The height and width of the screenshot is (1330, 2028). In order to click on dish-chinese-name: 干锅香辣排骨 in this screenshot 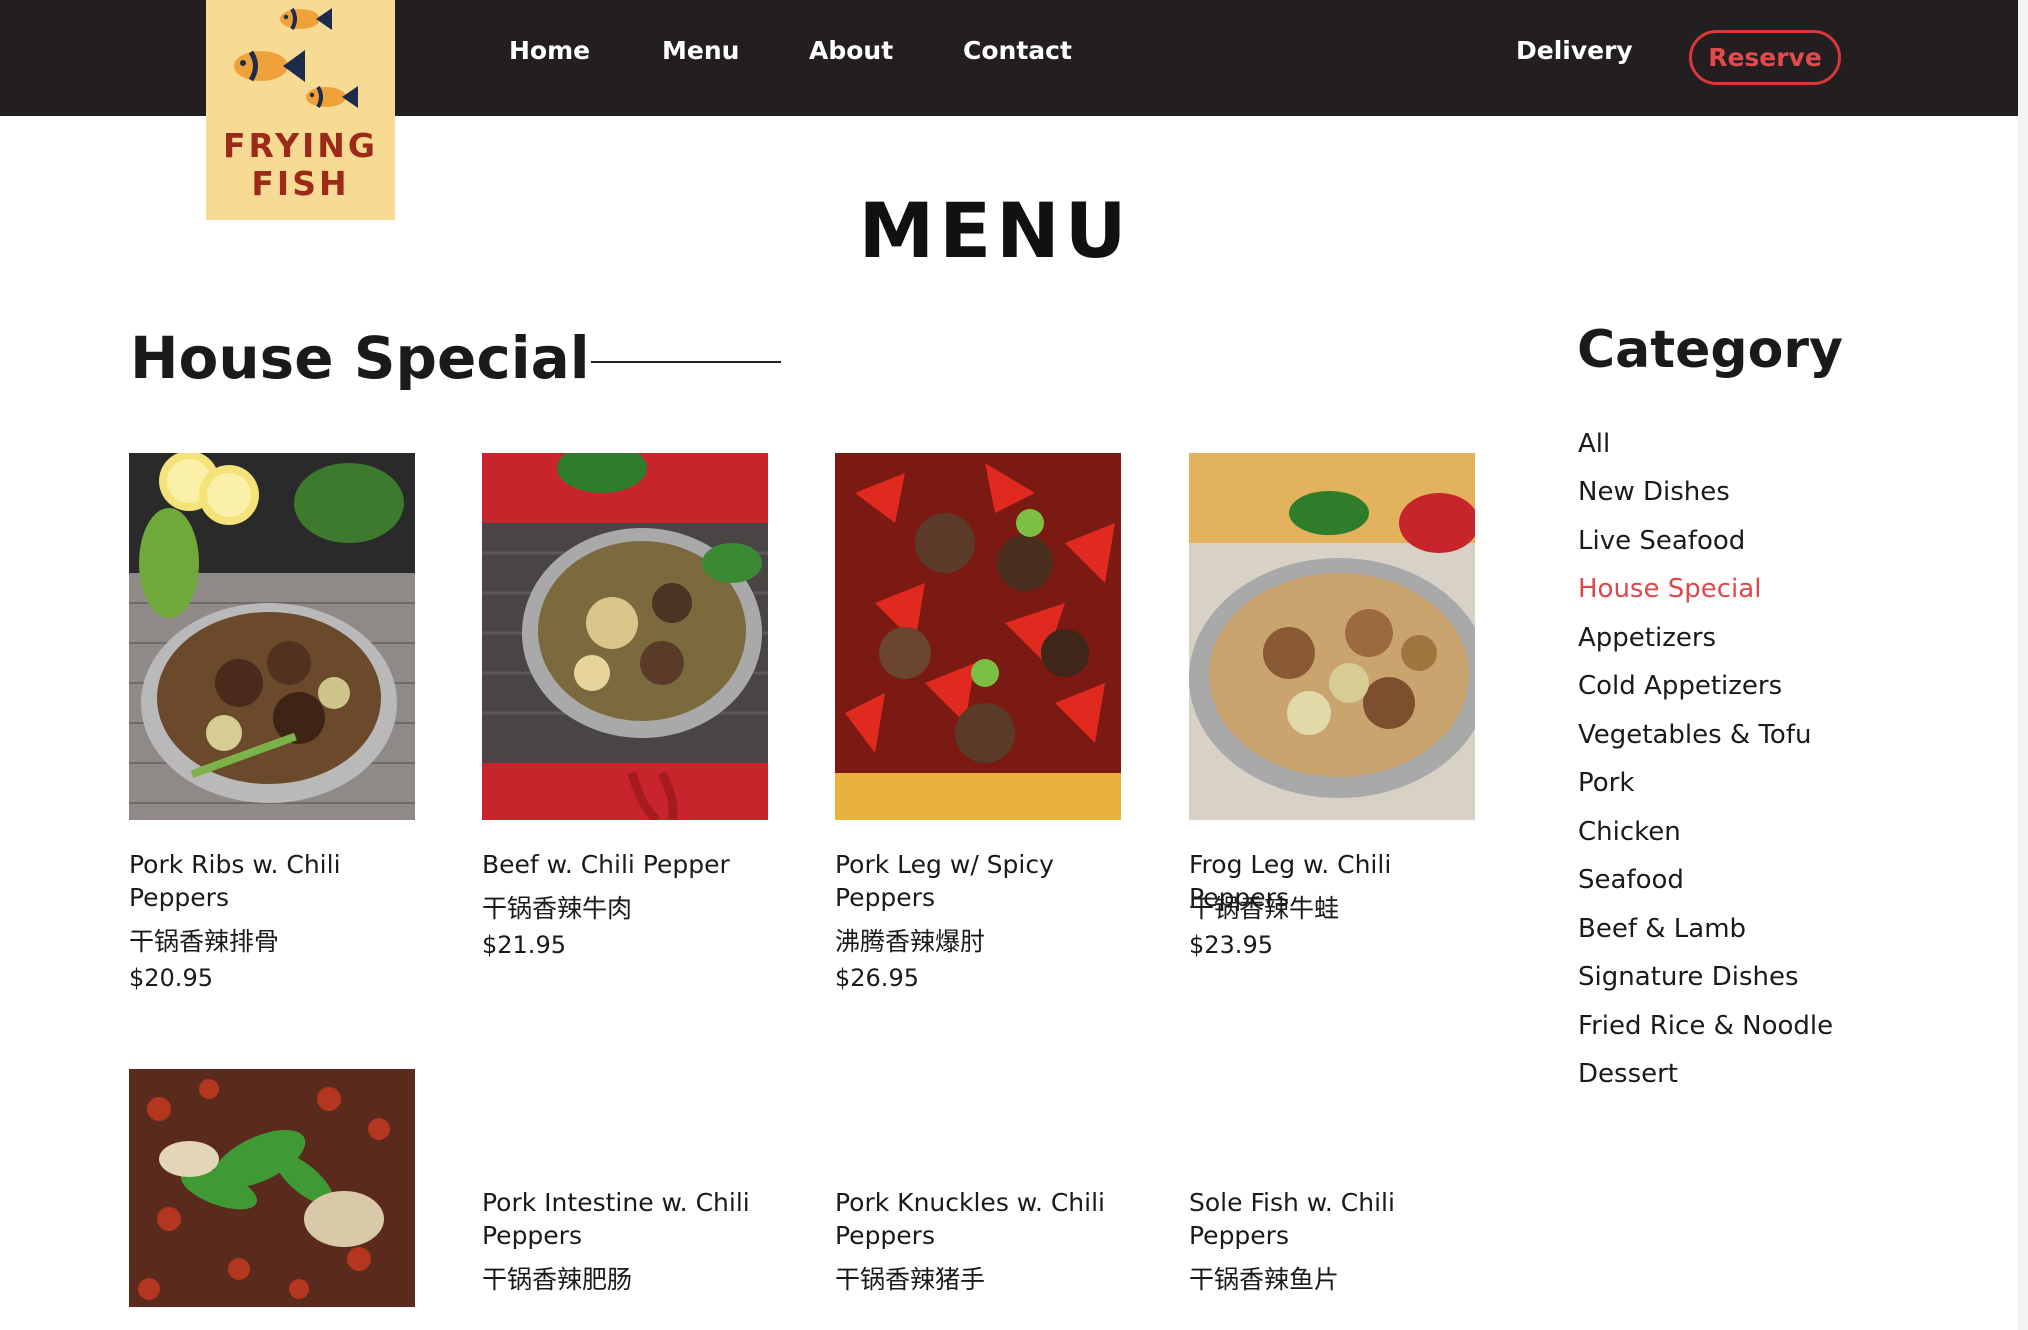, I will do `click(204, 941)`.